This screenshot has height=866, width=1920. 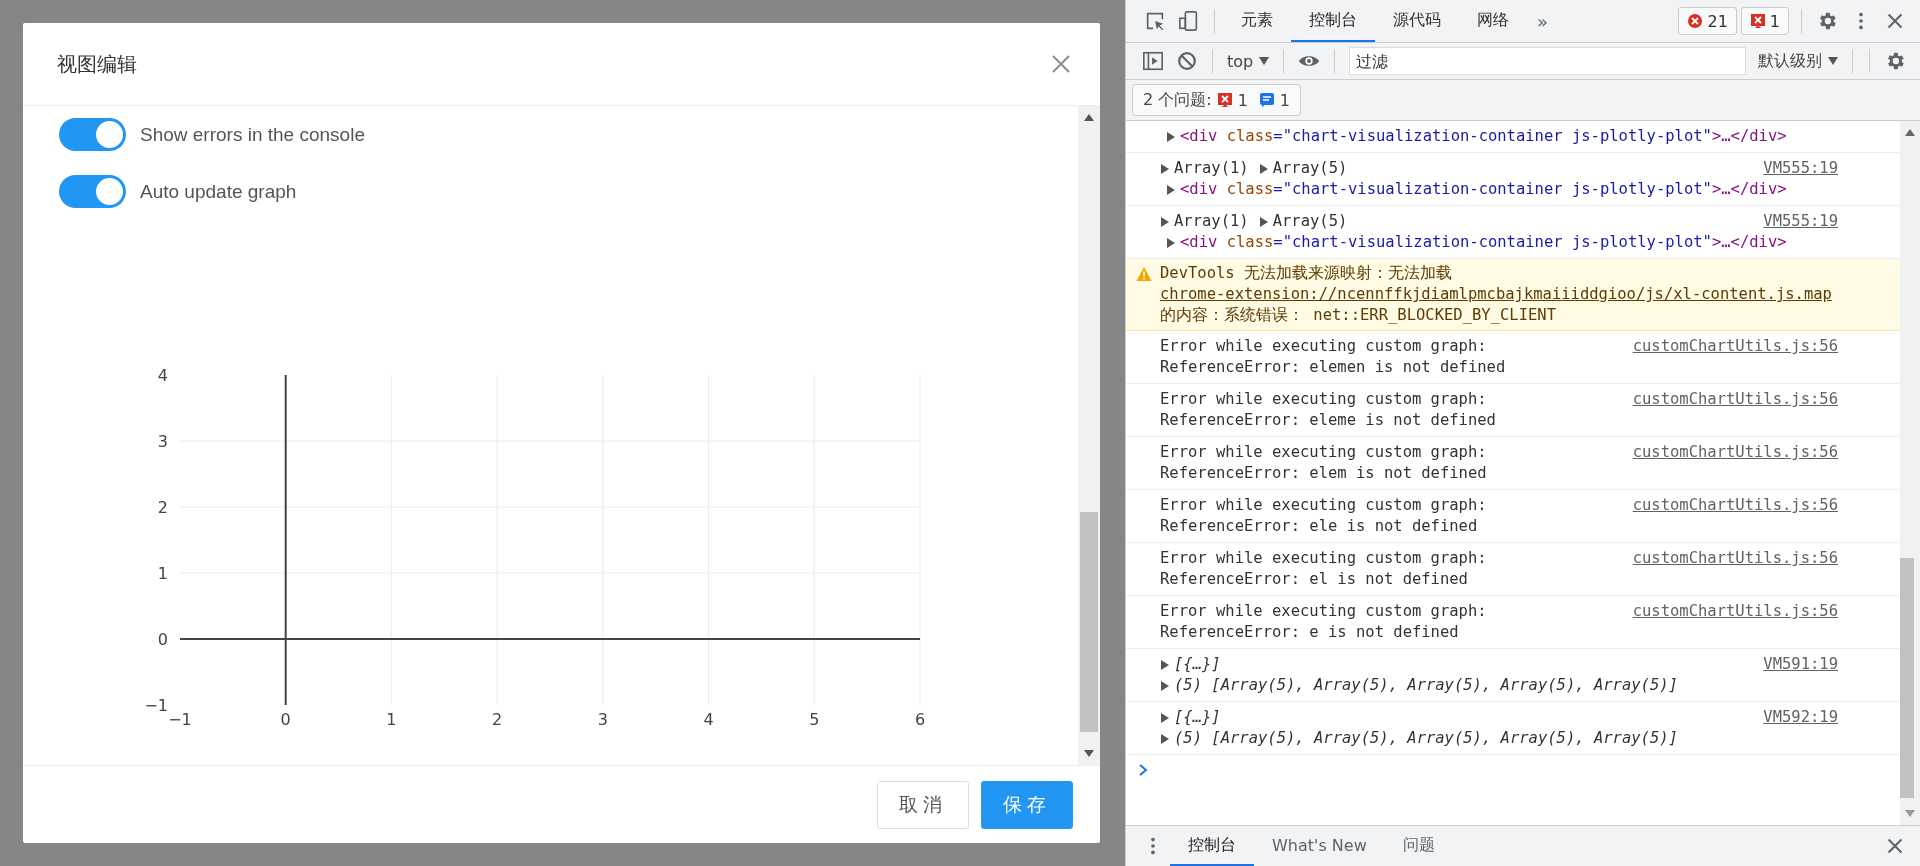 What do you see at coordinates (1800, 675) in the screenshot?
I see `source-link: VM591:19` at bounding box center [1800, 675].